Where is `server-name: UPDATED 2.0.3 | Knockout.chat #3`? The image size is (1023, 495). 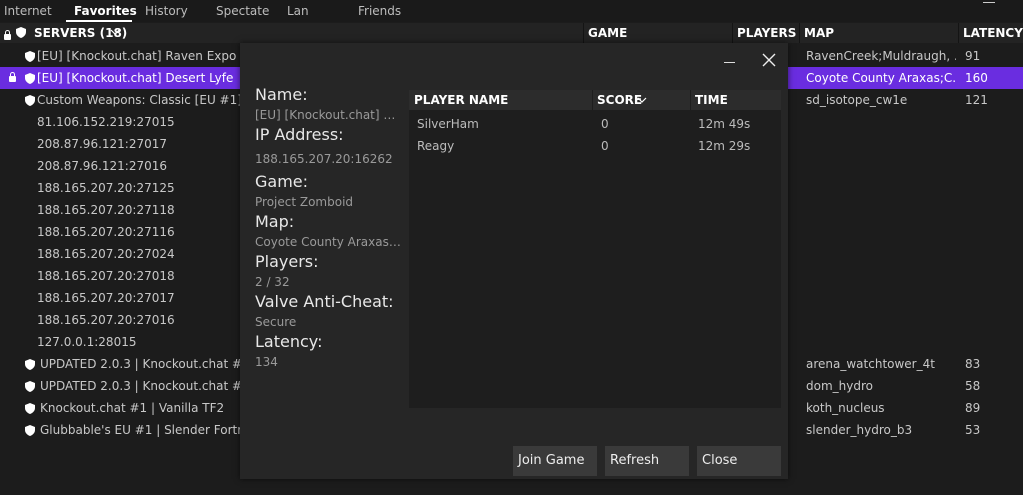 server-name: UPDATED 2.0.3 | Knockout.chat #3 is located at coordinates (145, 364).